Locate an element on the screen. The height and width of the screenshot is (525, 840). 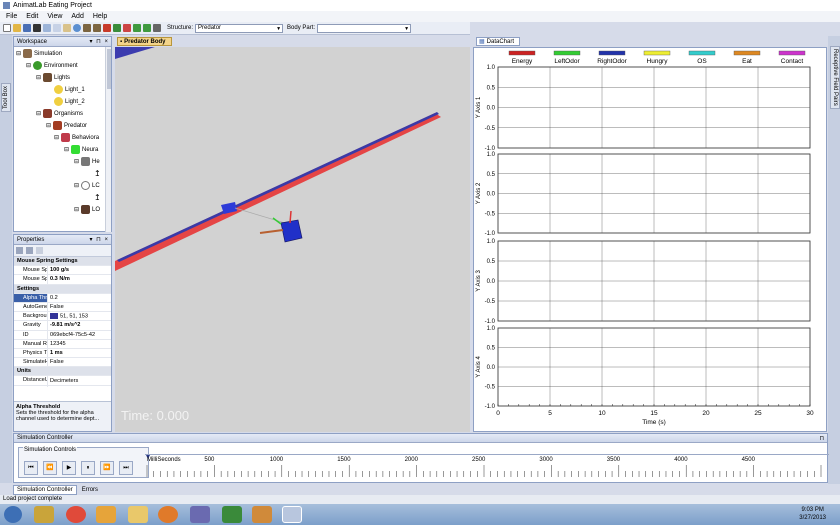
tree-item-lights: ⊟ Lights is located at coordinates (53, 77).